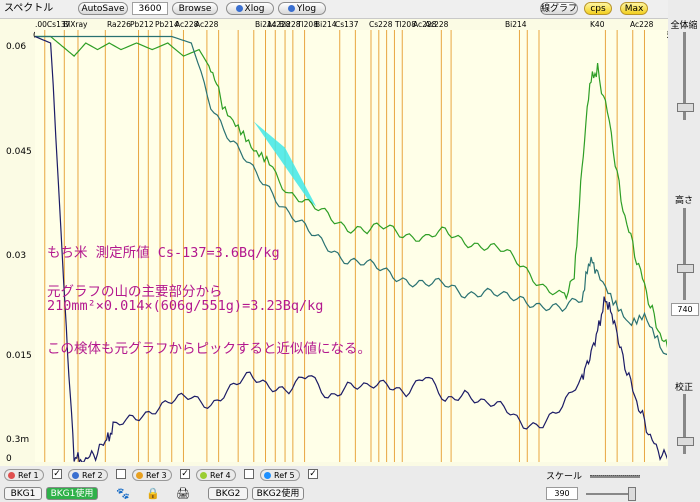  I want to click on height-track, so click(684, 254).